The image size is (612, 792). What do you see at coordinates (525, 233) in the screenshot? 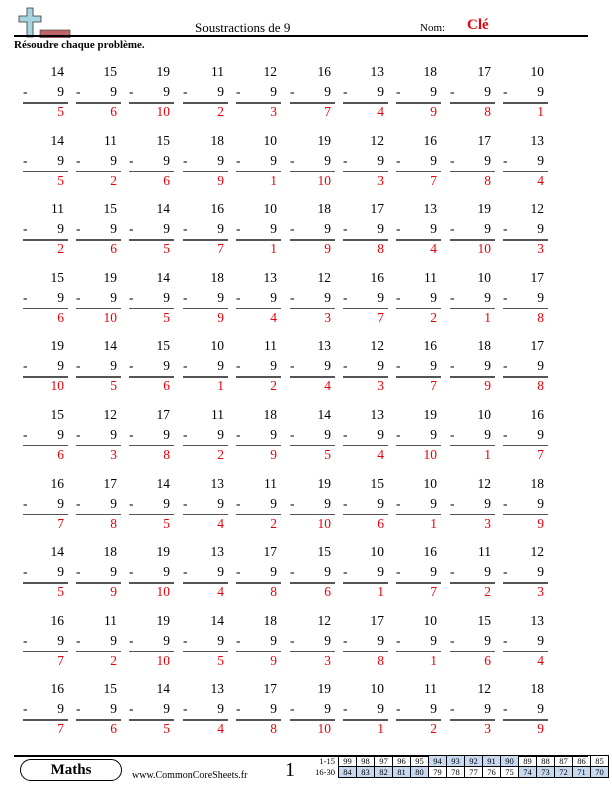
I see `problem: 12 - 9 3` at bounding box center [525, 233].